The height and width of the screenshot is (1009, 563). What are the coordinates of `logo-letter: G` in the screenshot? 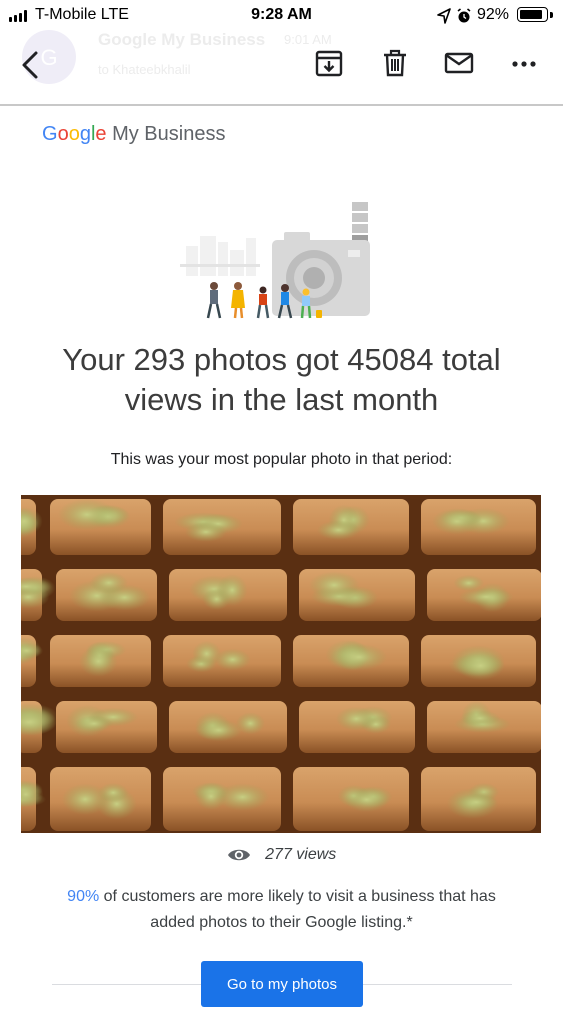 It's located at (50, 134).